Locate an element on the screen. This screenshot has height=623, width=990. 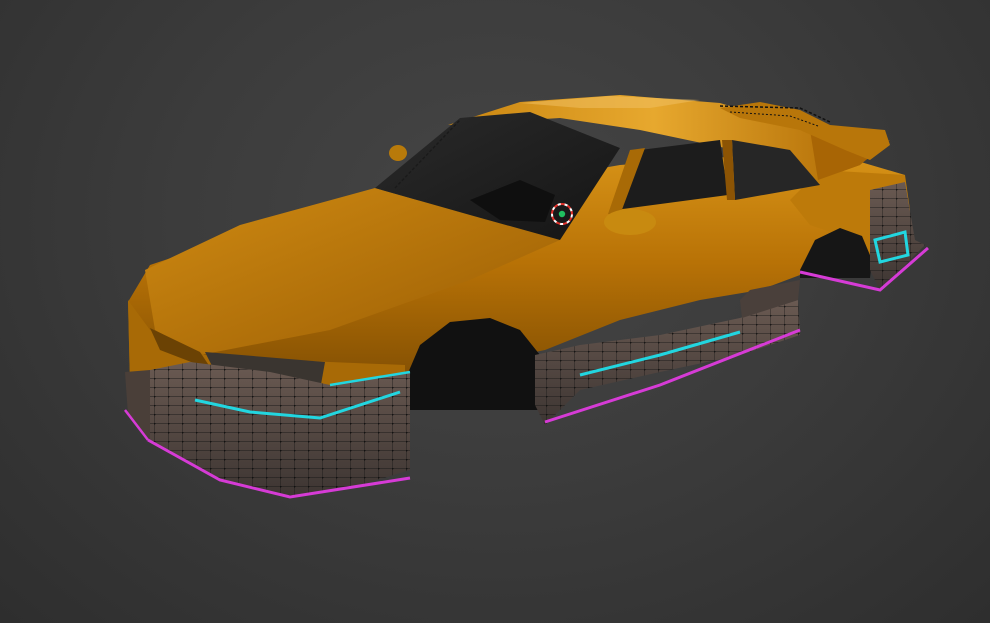
side-mirror is located at coordinates (630, 222).